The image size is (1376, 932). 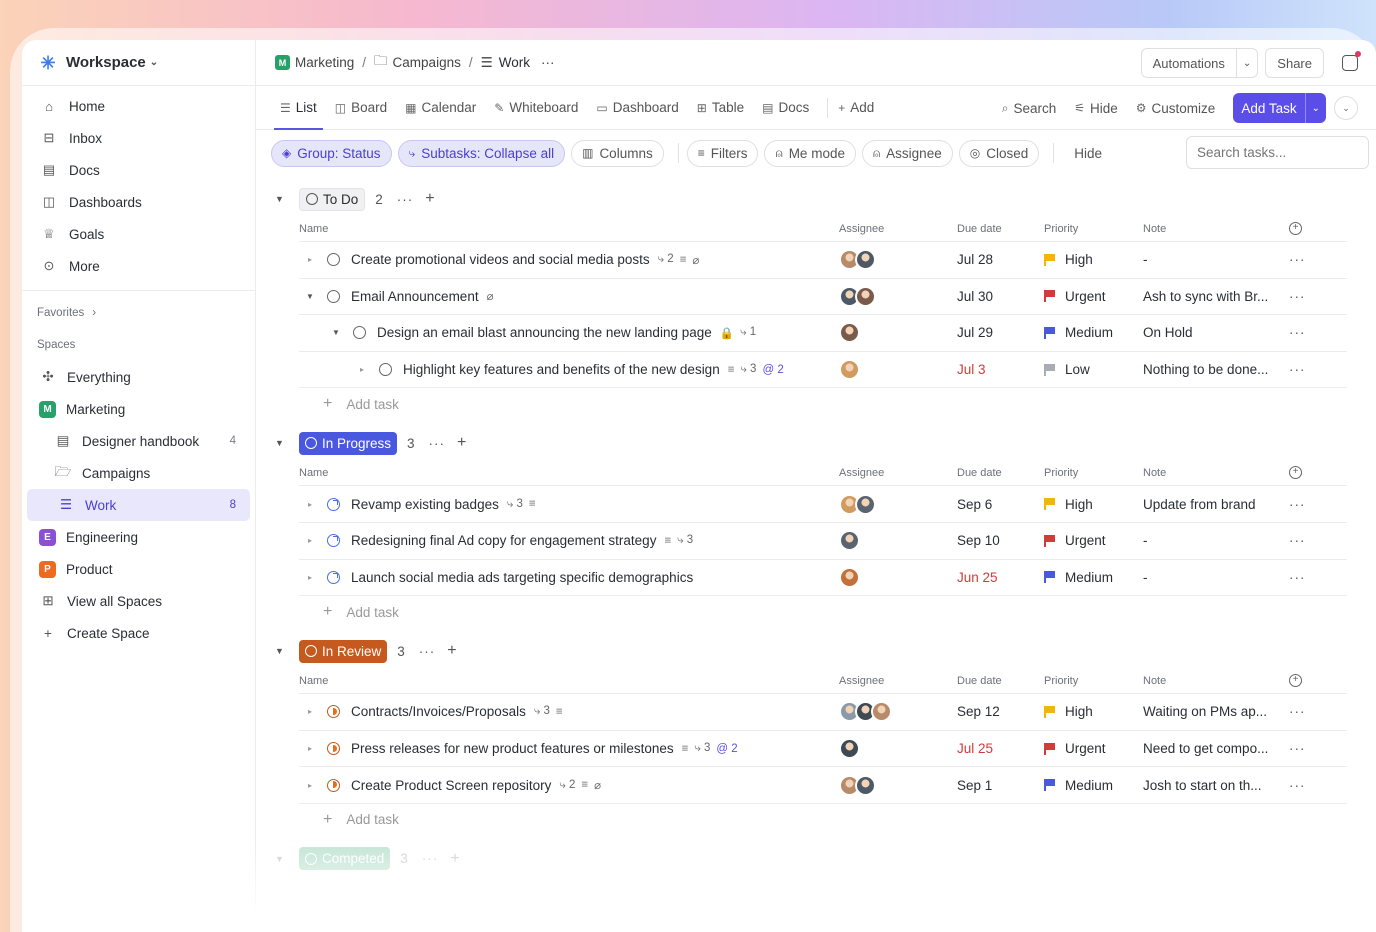 What do you see at coordinates (999, 153) in the screenshot?
I see `closed-chip: ◎ Closed` at bounding box center [999, 153].